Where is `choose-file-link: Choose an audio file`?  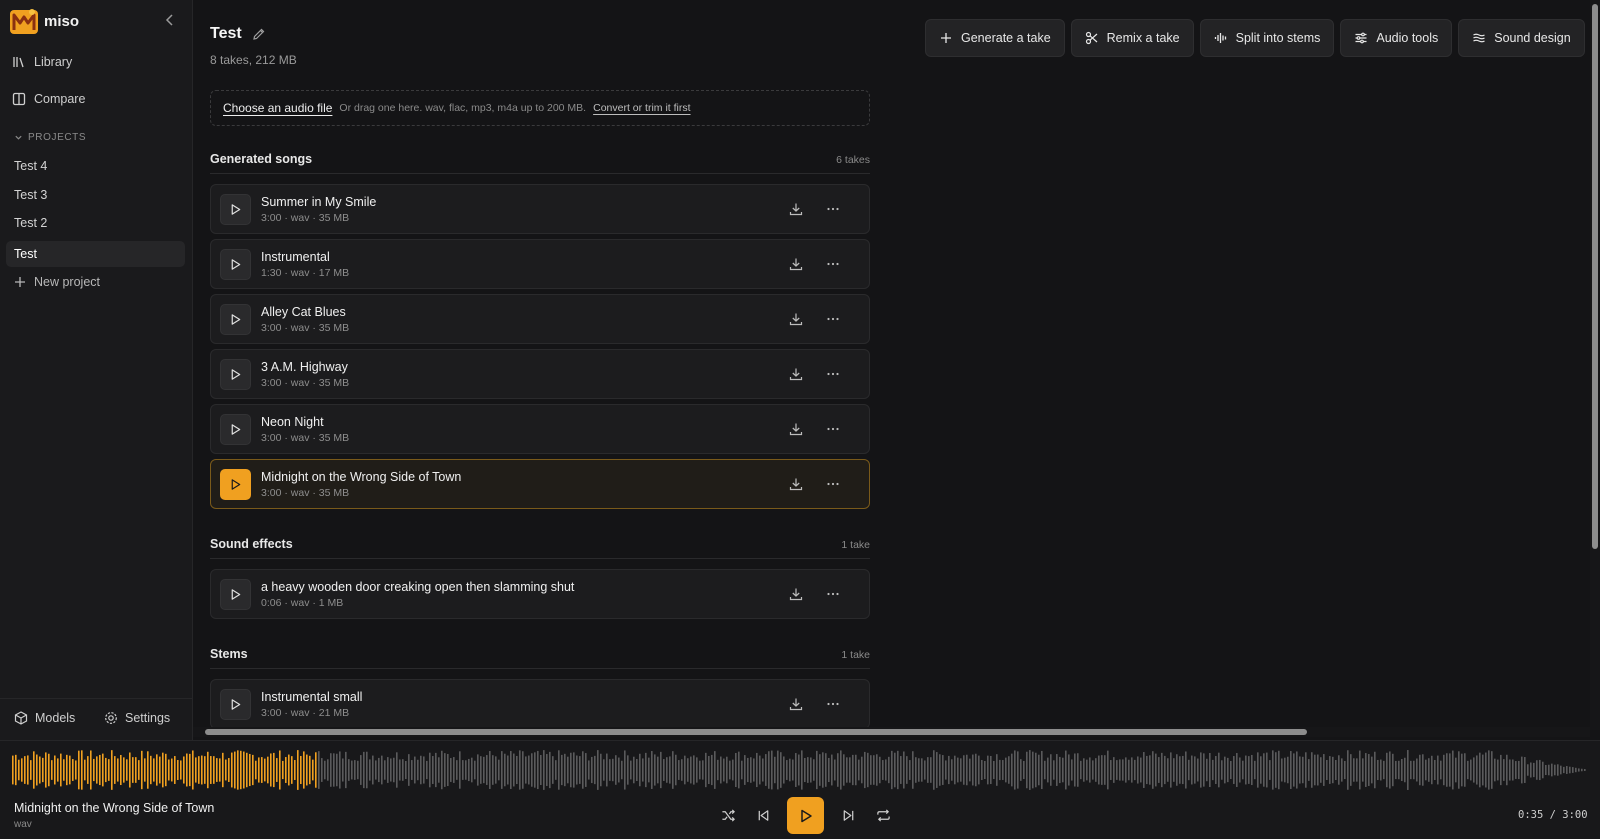 choose-file-link: Choose an audio file is located at coordinates (277, 108).